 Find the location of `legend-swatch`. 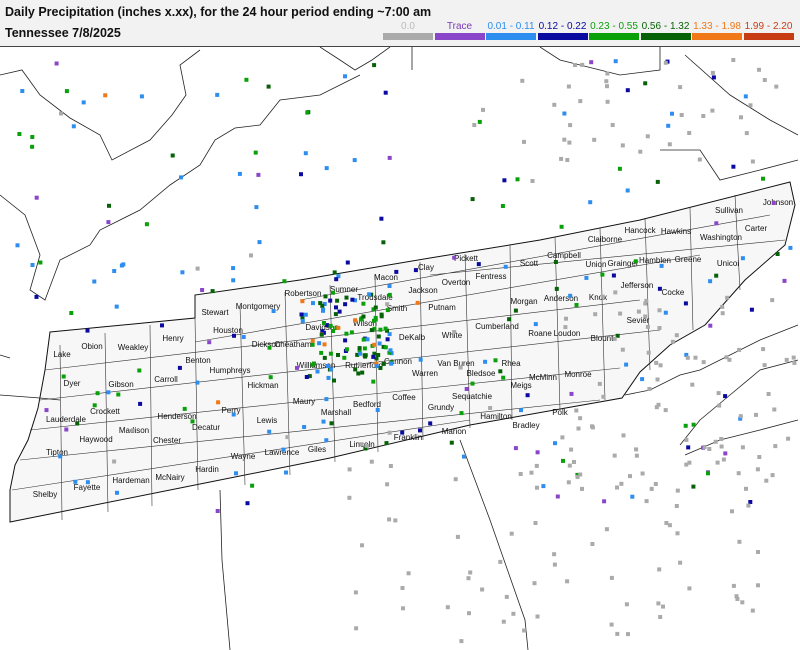

legend-swatch is located at coordinates (562, 36).